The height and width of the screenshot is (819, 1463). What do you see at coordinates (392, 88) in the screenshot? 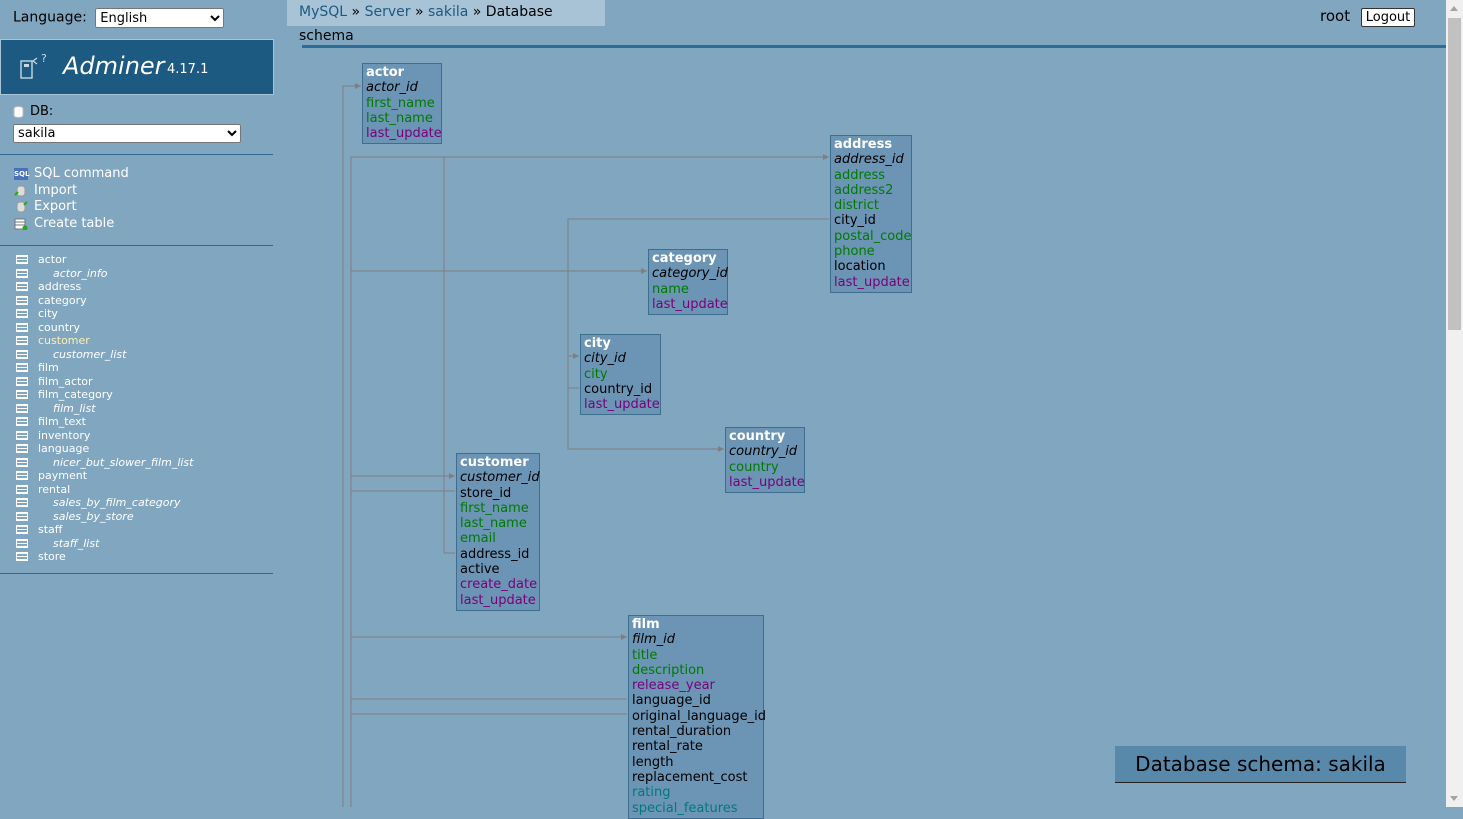
I see `schema-field: actor_id` at bounding box center [392, 88].